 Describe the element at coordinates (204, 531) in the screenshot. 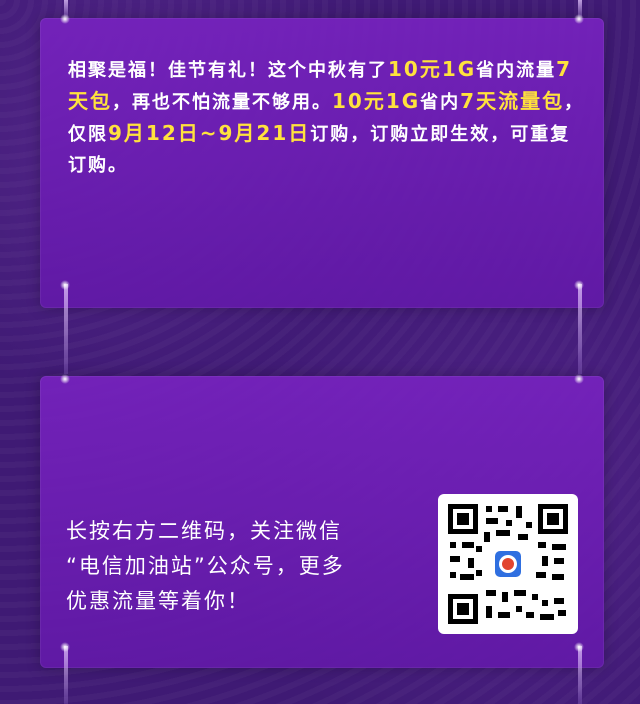

I see `follow-caption-line: 长按右方二维码，关注微信` at that location.